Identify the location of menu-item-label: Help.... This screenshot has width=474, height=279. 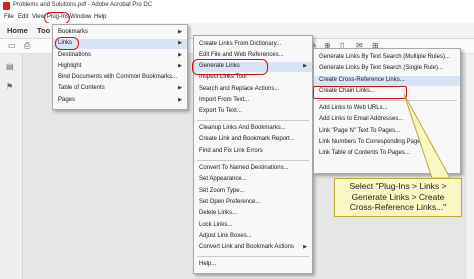
(208, 264).